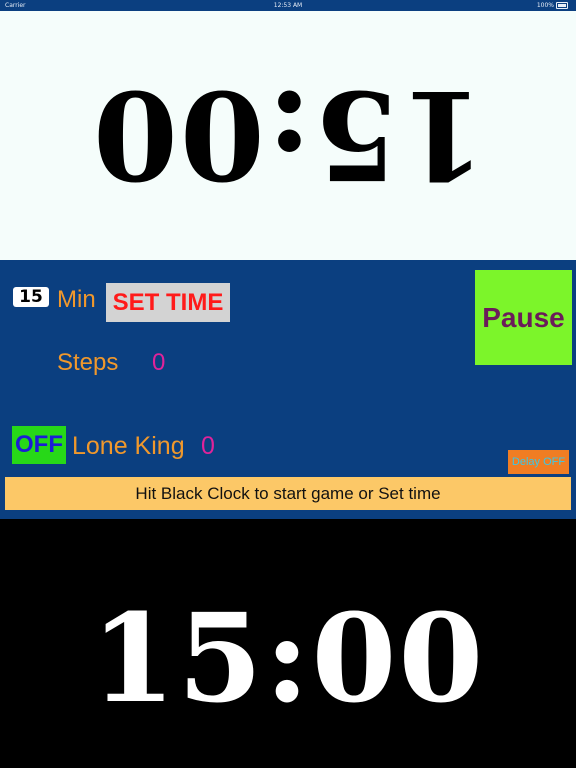  I want to click on steps-label: Steps, so click(88, 362).